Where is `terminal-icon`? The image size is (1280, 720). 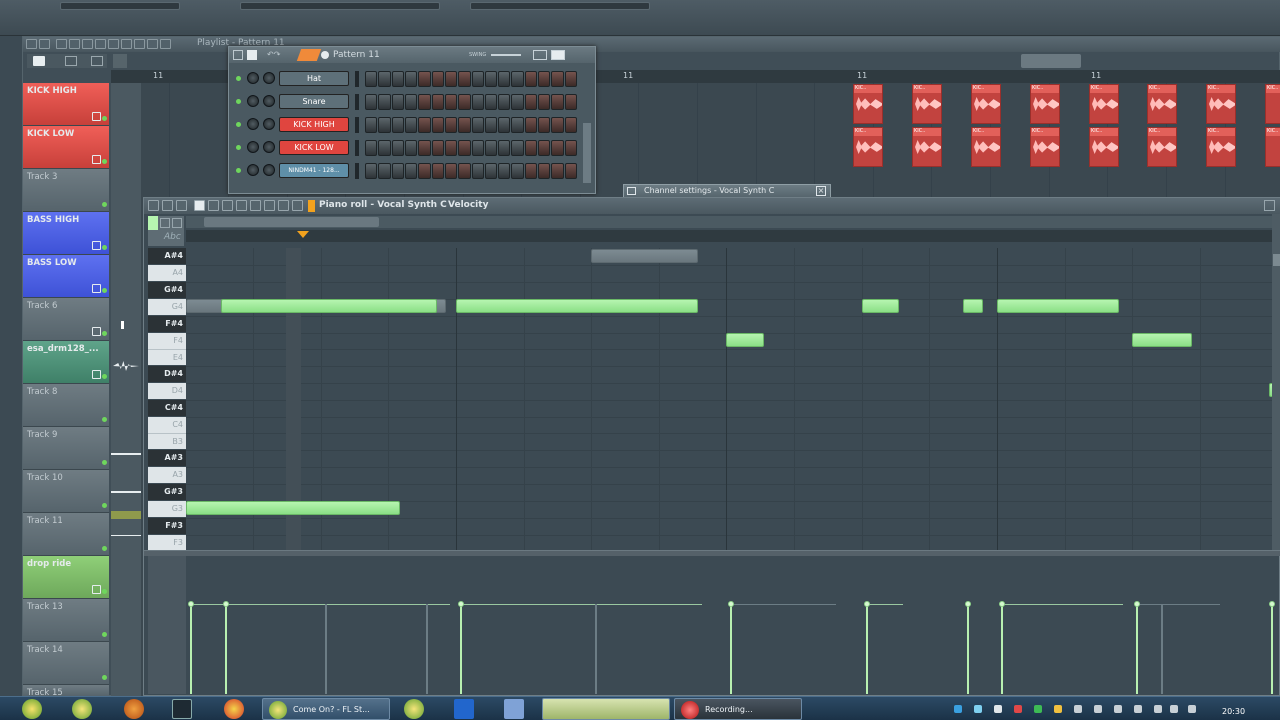
terminal-icon is located at coordinates (182, 709).